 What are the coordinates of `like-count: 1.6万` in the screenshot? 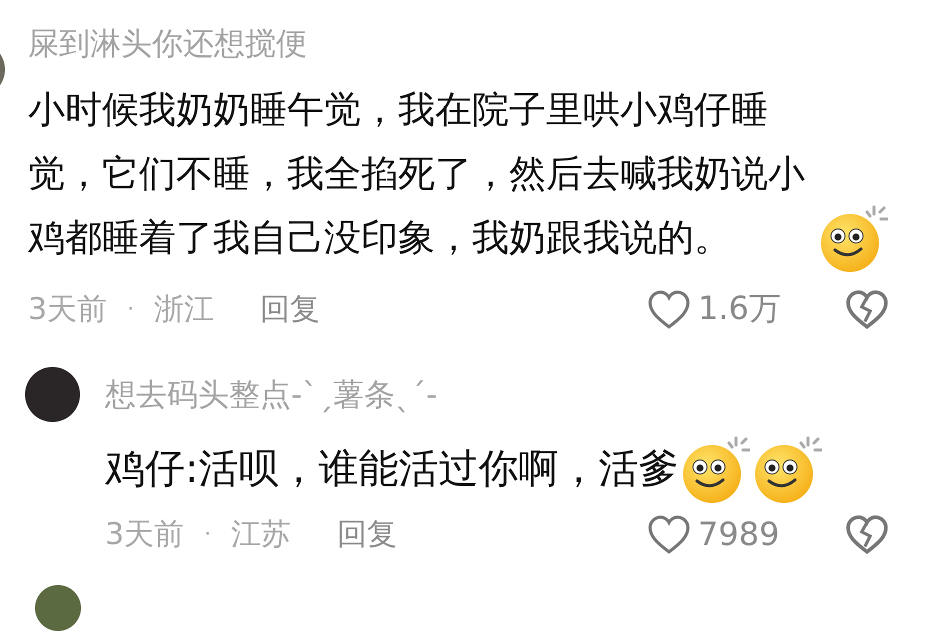 It's located at (739, 308).